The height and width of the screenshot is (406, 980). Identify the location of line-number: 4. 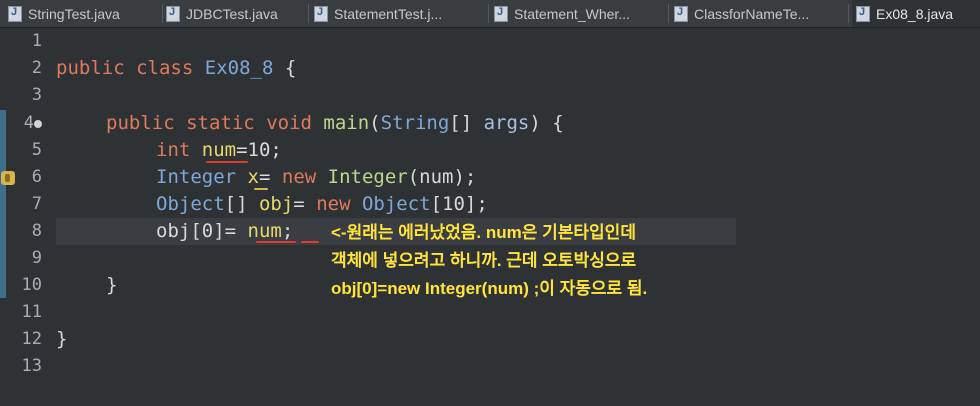
(28, 123).